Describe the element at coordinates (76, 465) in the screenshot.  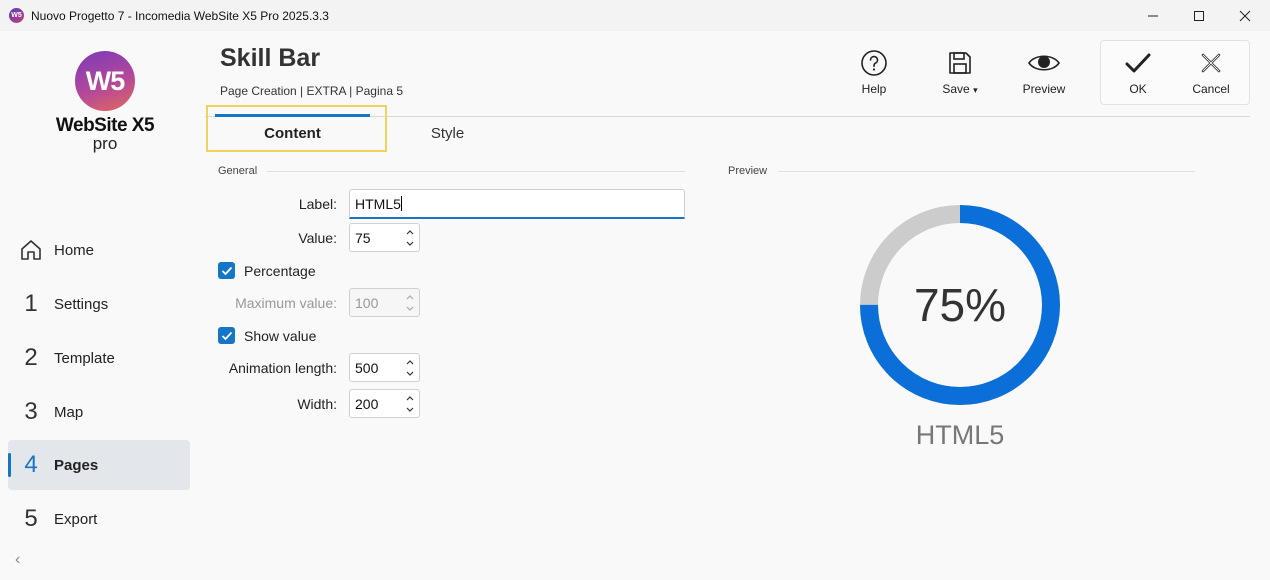
I see `sidebar-item-label: Pages` at that location.